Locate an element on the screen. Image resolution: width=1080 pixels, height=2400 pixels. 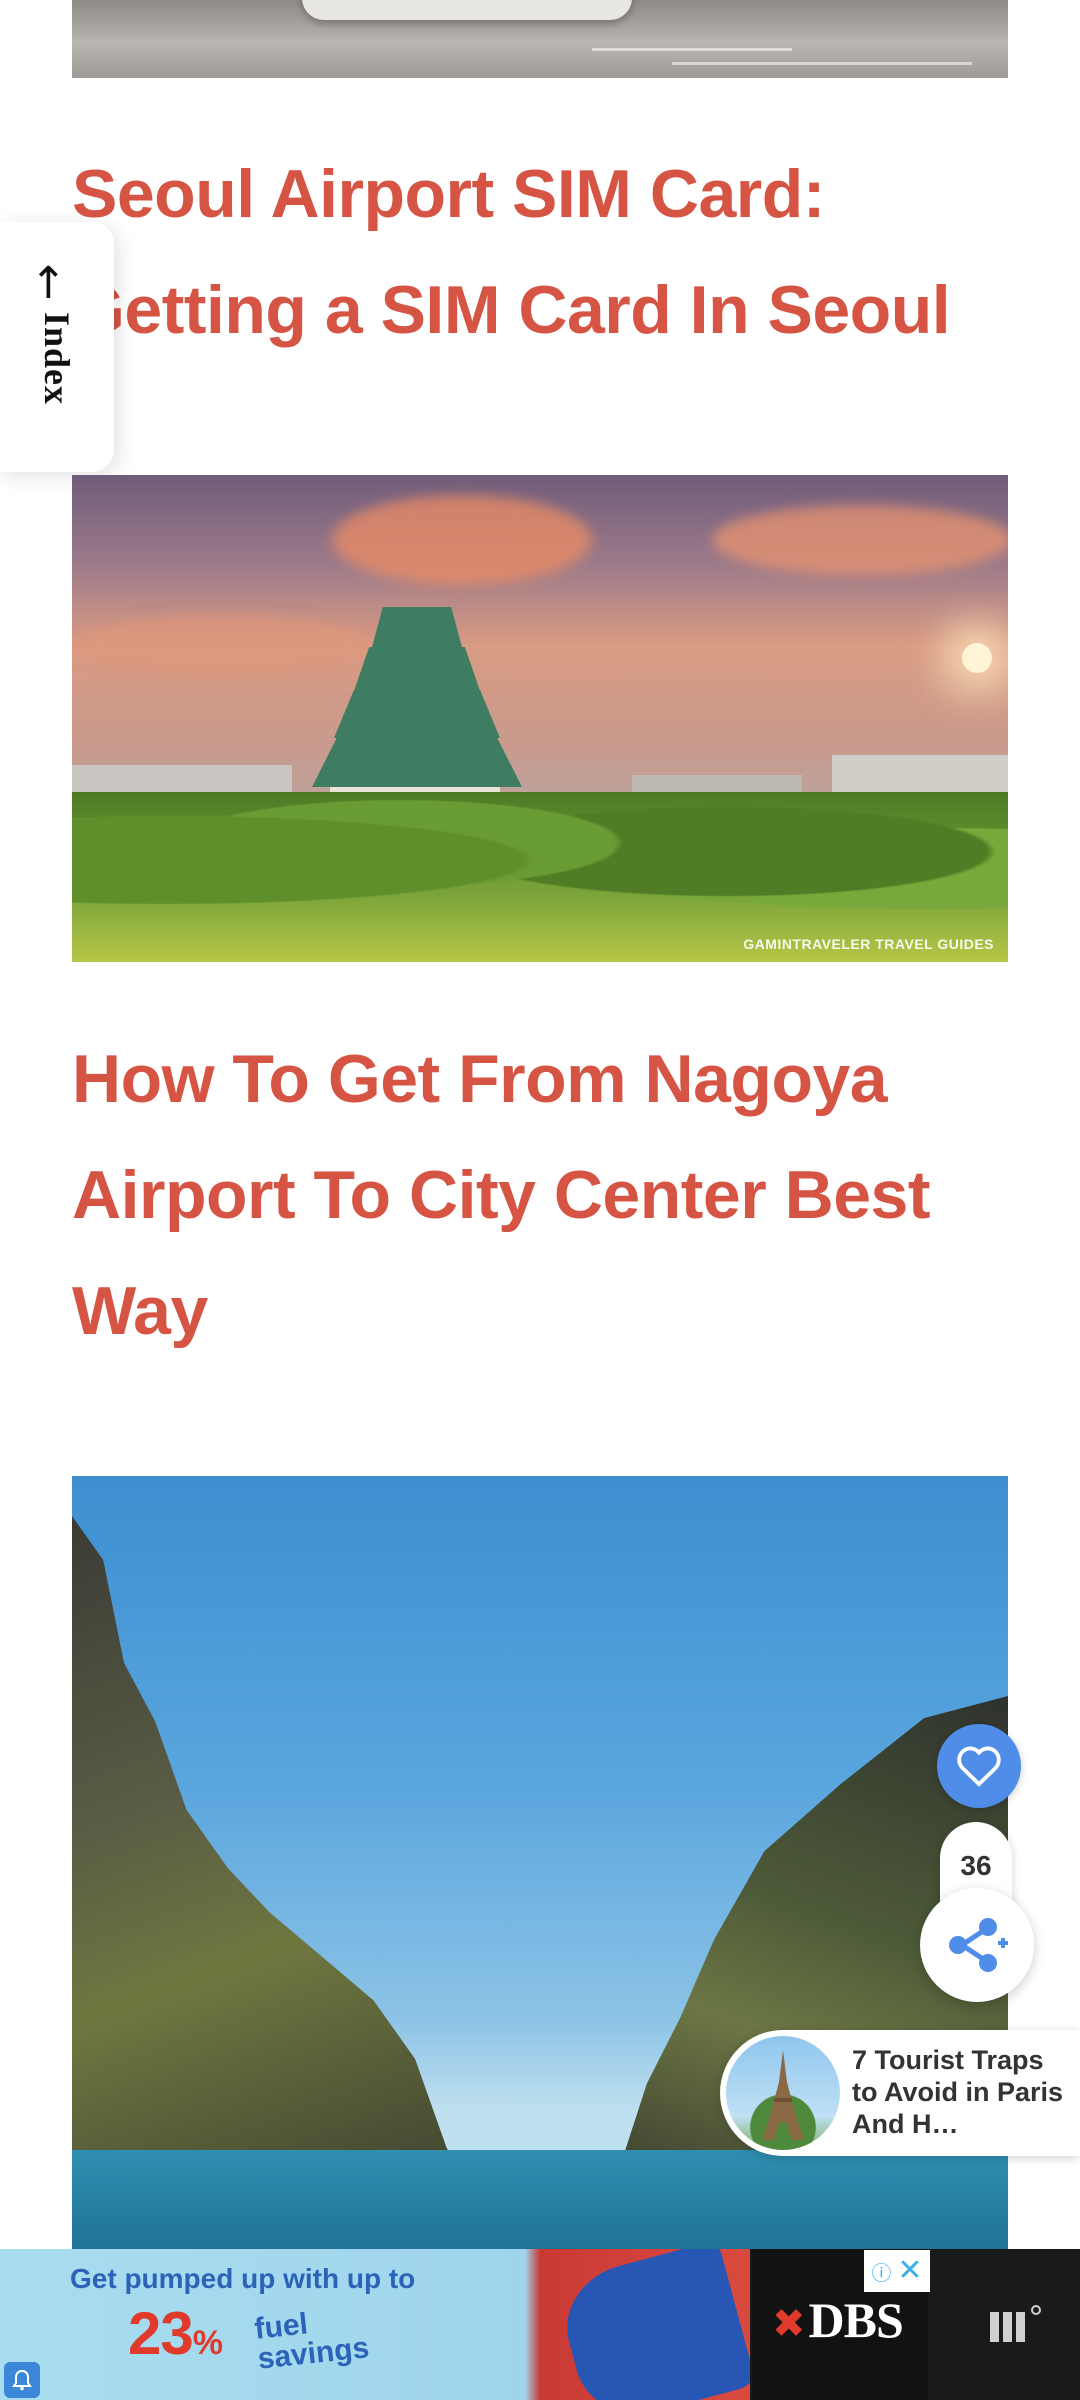
arrow-up-icon: ↑ is located at coordinates (48, 283).